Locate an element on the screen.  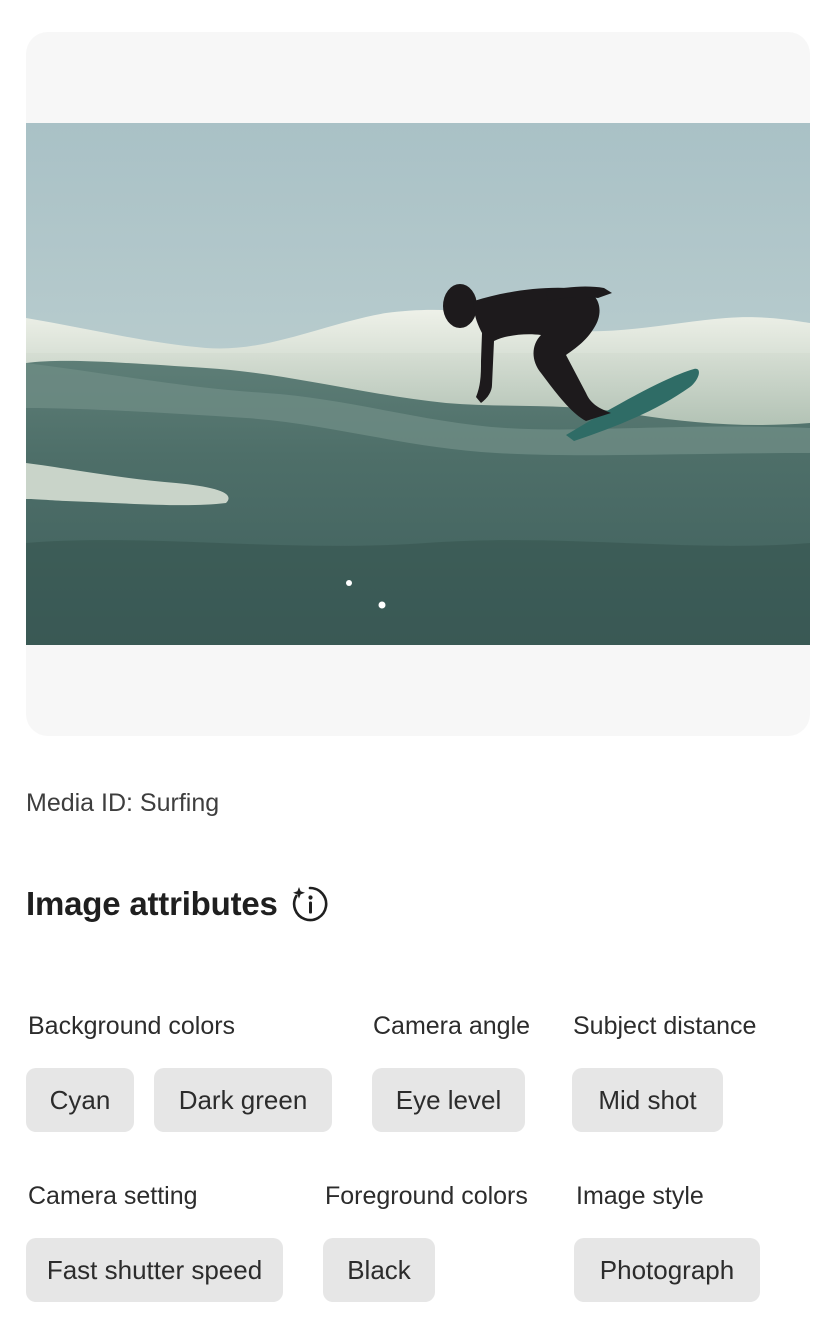
label-foreground-colors: Foreground colors is located at coordinates (426, 1196).